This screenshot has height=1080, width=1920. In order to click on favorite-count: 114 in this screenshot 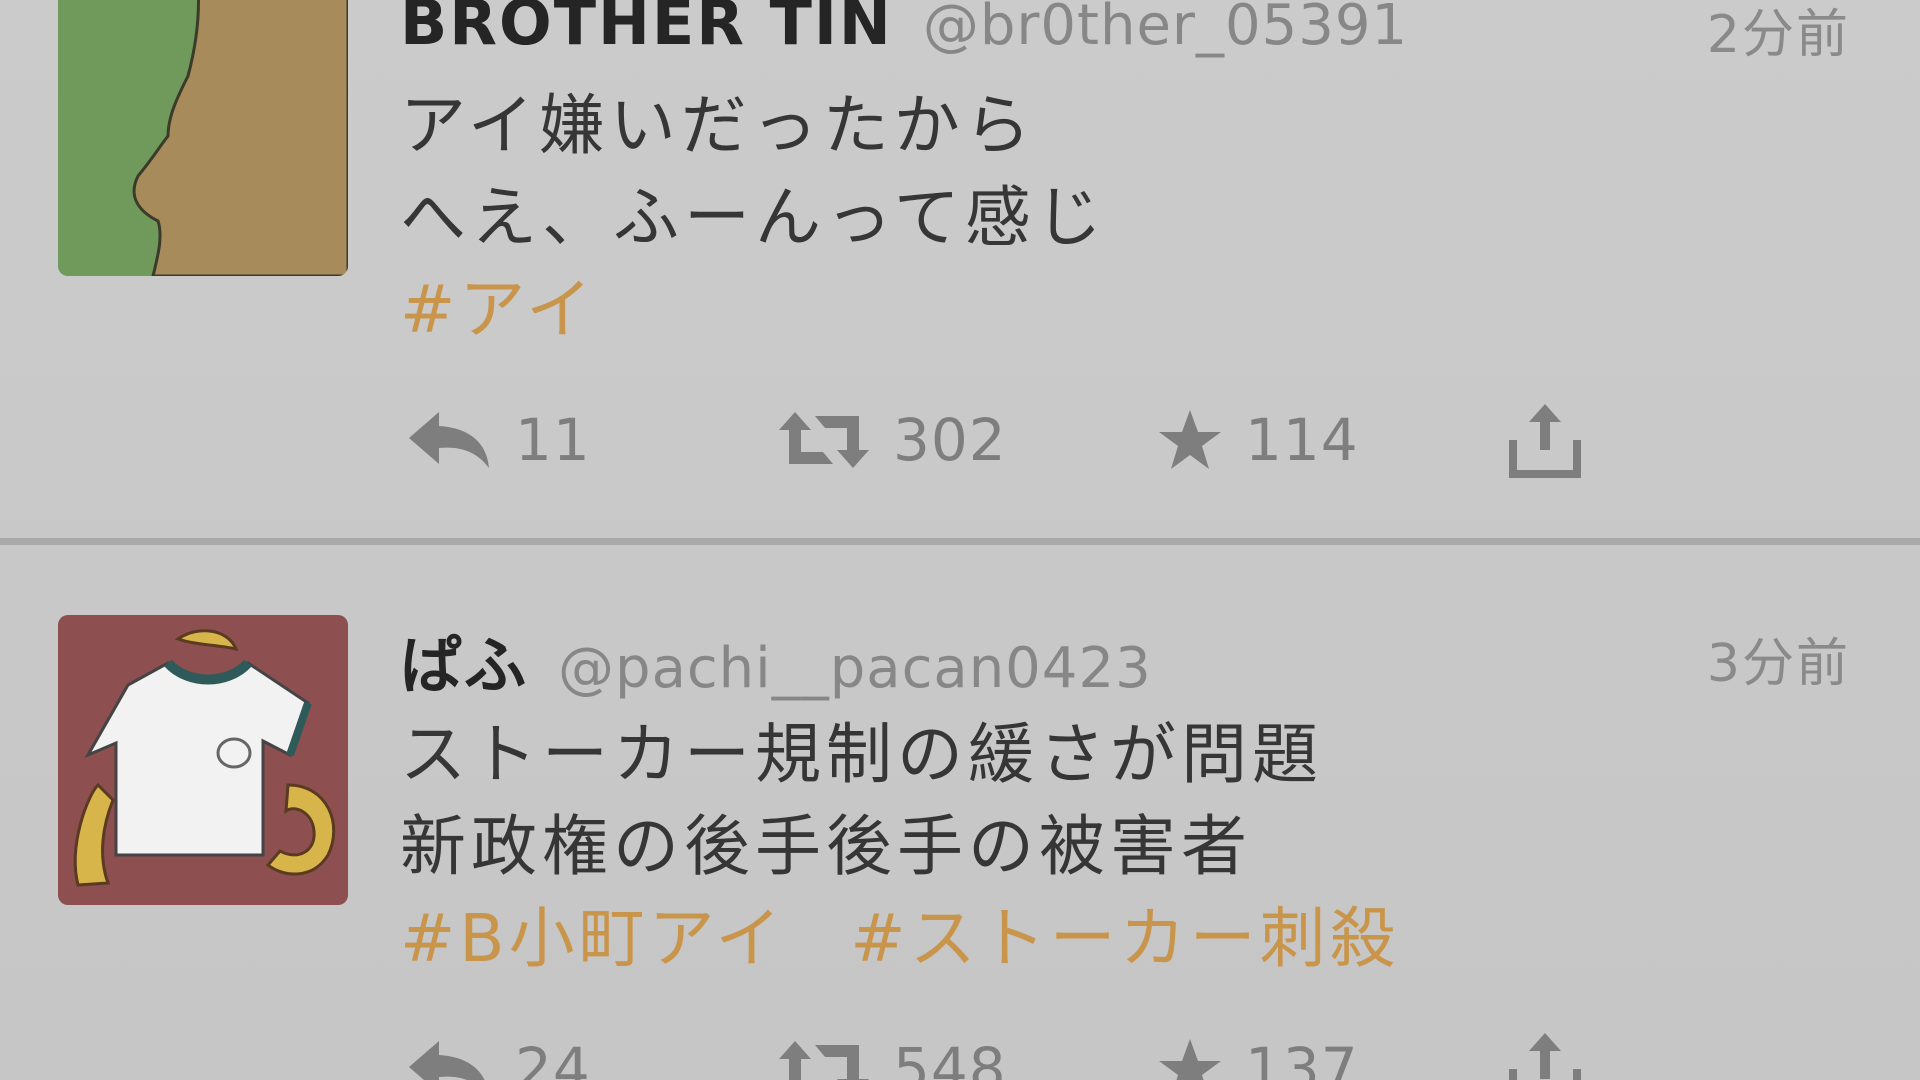, I will do `click(1302, 440)`.